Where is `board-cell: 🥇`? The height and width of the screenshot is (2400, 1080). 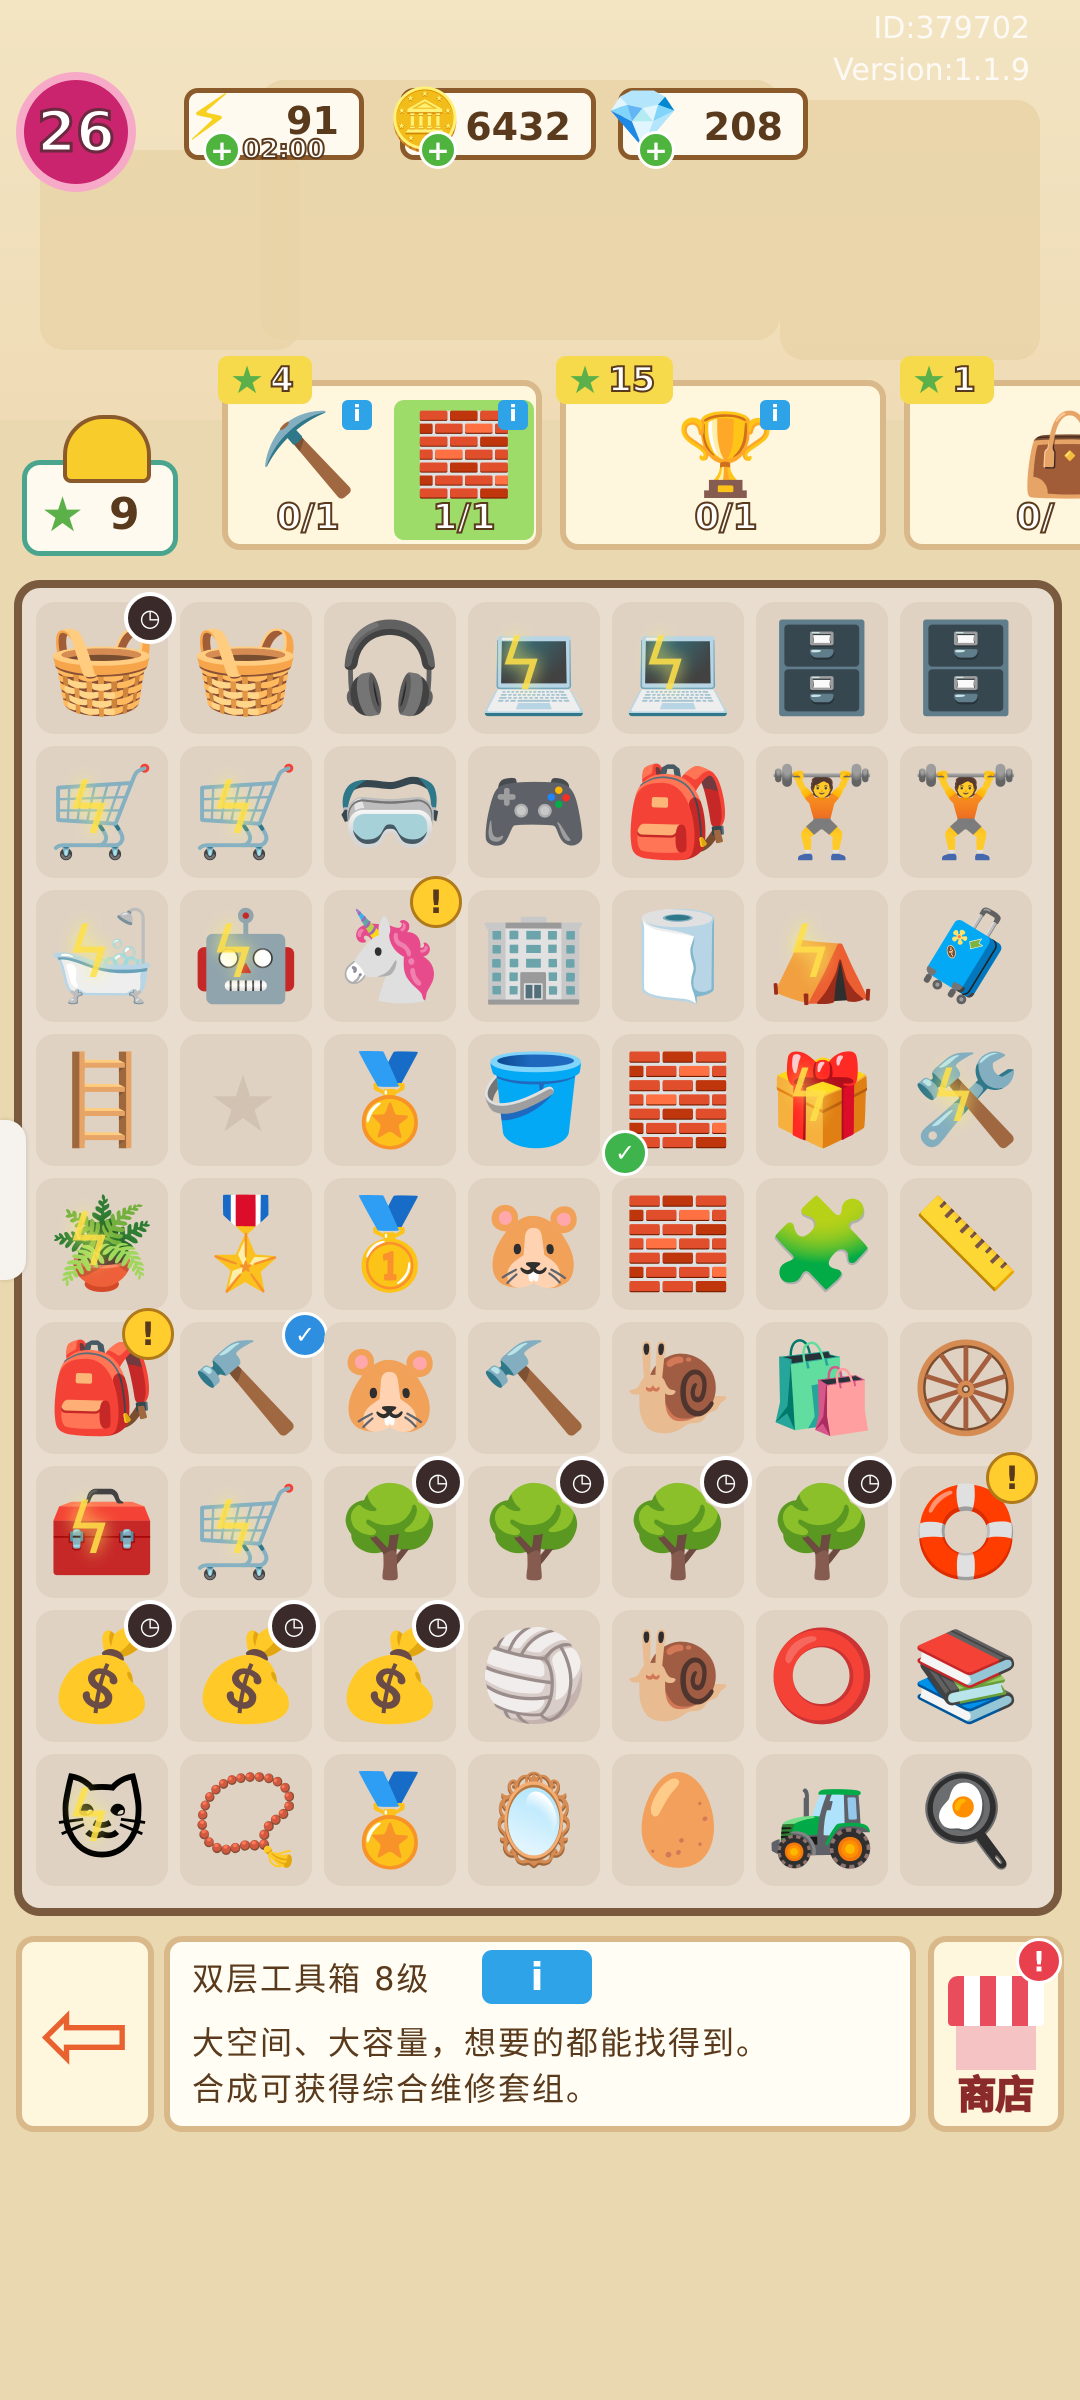
board-cell: 🥇 is located at coordinates (390, 1244).